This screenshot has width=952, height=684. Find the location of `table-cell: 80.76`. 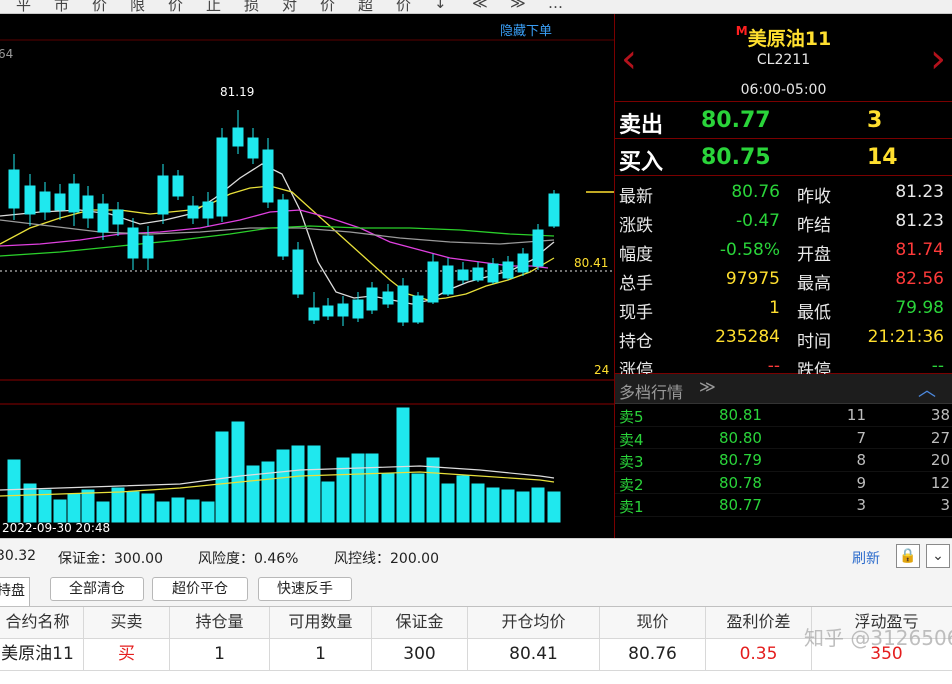

table-cell: 80.76 is located at coordinates (653, 655).